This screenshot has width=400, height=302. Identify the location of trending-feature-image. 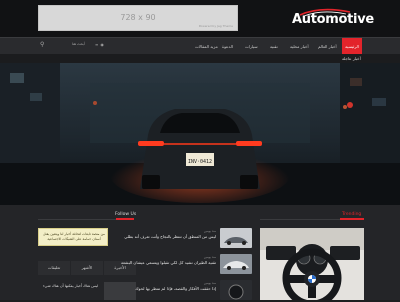
(312, 264).